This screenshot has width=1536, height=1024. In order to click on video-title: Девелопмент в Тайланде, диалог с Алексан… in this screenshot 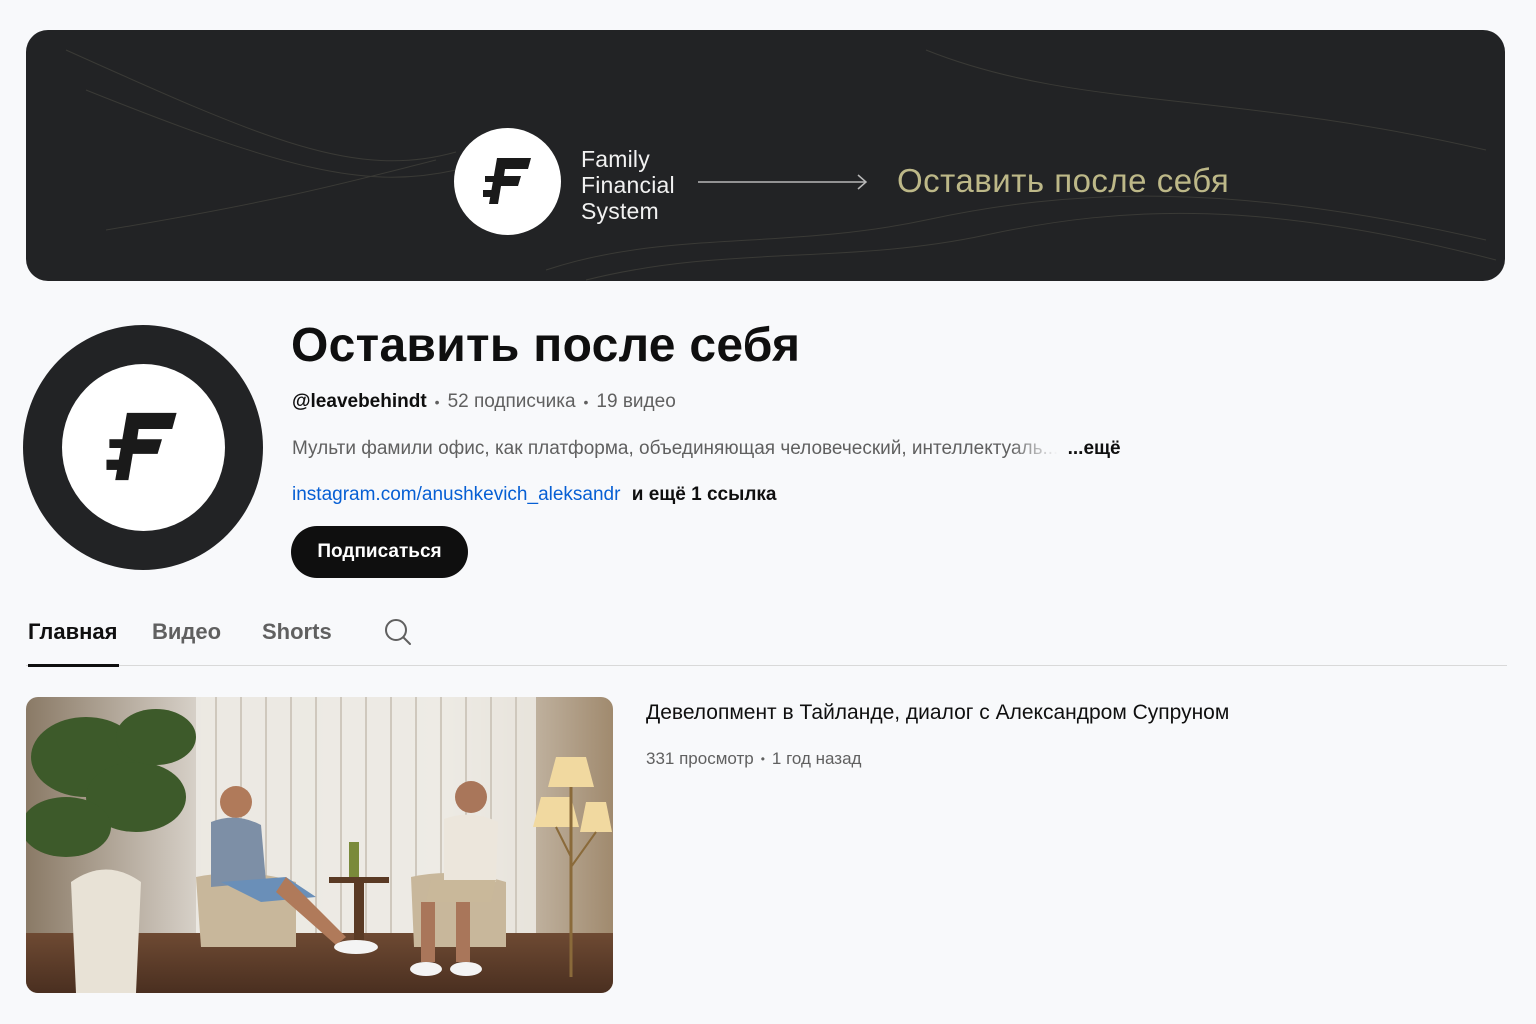, I will do `click(937, 713)`.